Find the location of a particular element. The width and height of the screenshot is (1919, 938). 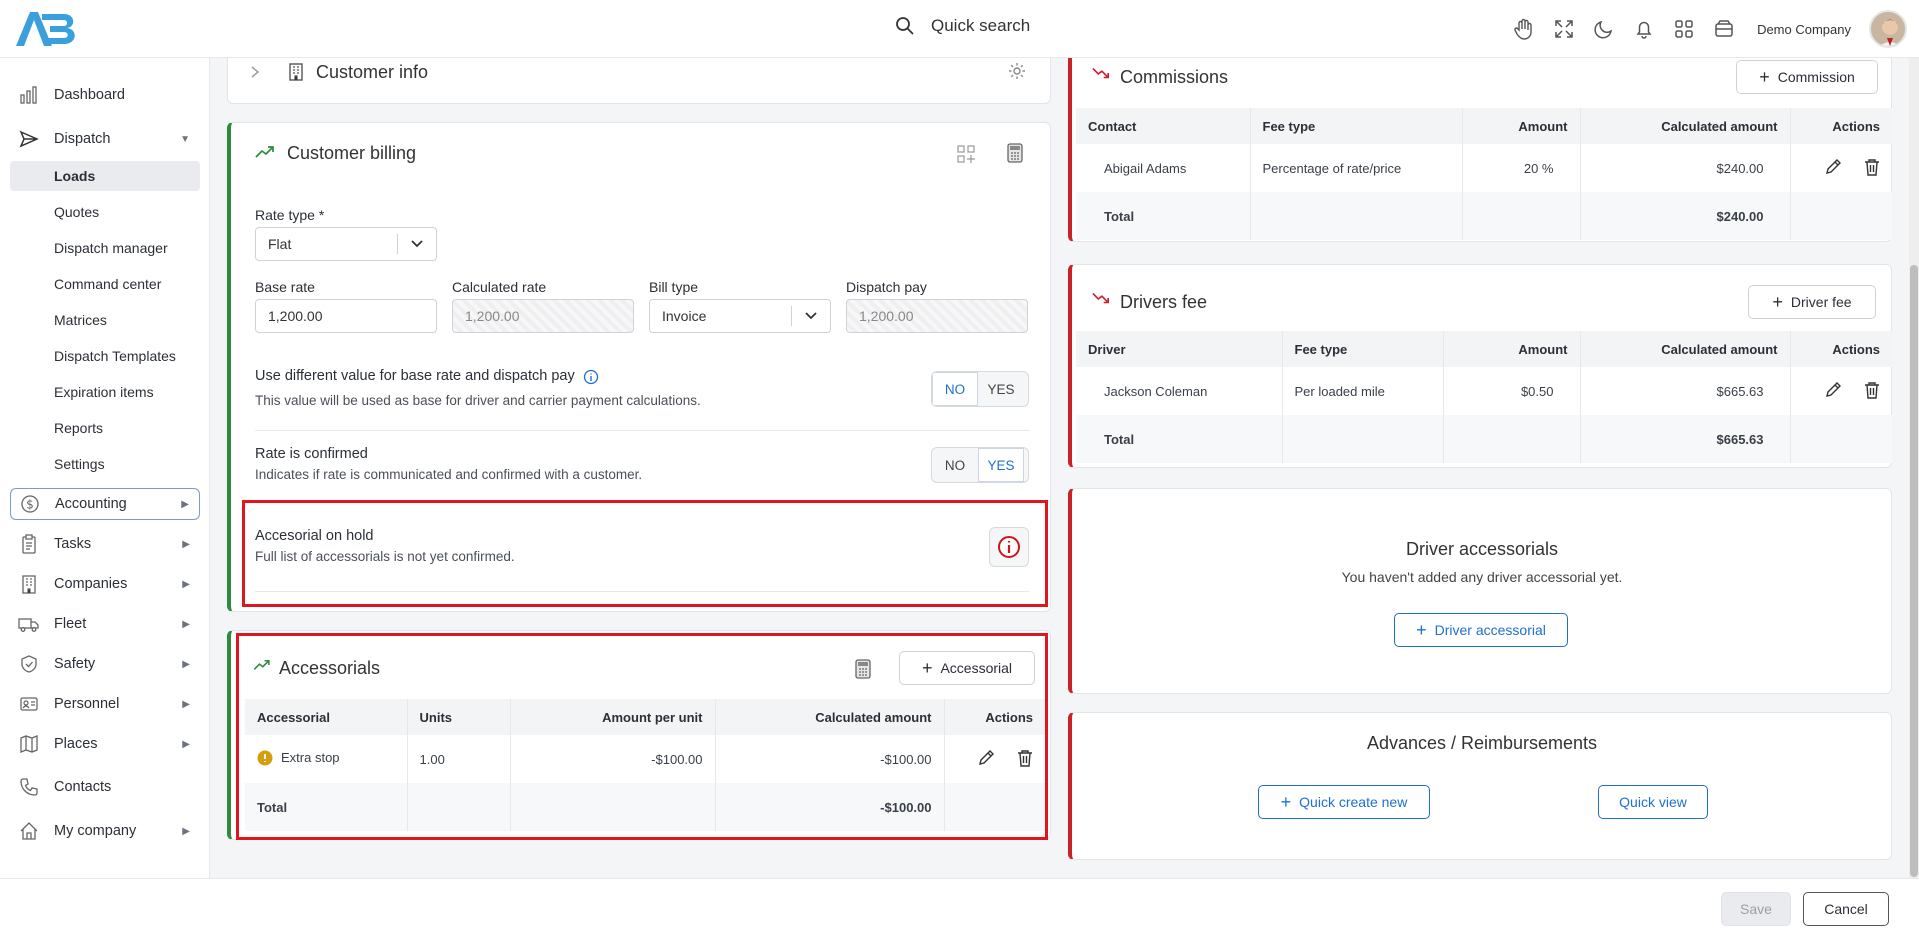

quick-create-new-button: + Quick create new is located at coordinates (1344, 802).